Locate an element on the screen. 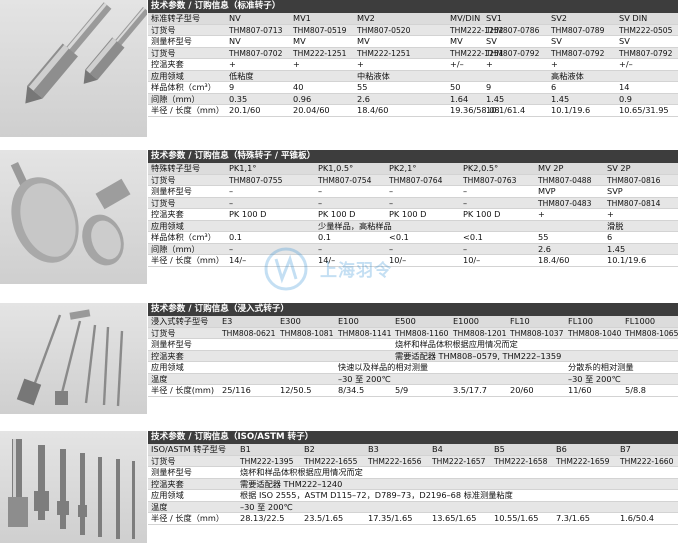 This screenshot has width=678, height=543. table-cell: THM807-0789 is located at coordinates (578, 30).